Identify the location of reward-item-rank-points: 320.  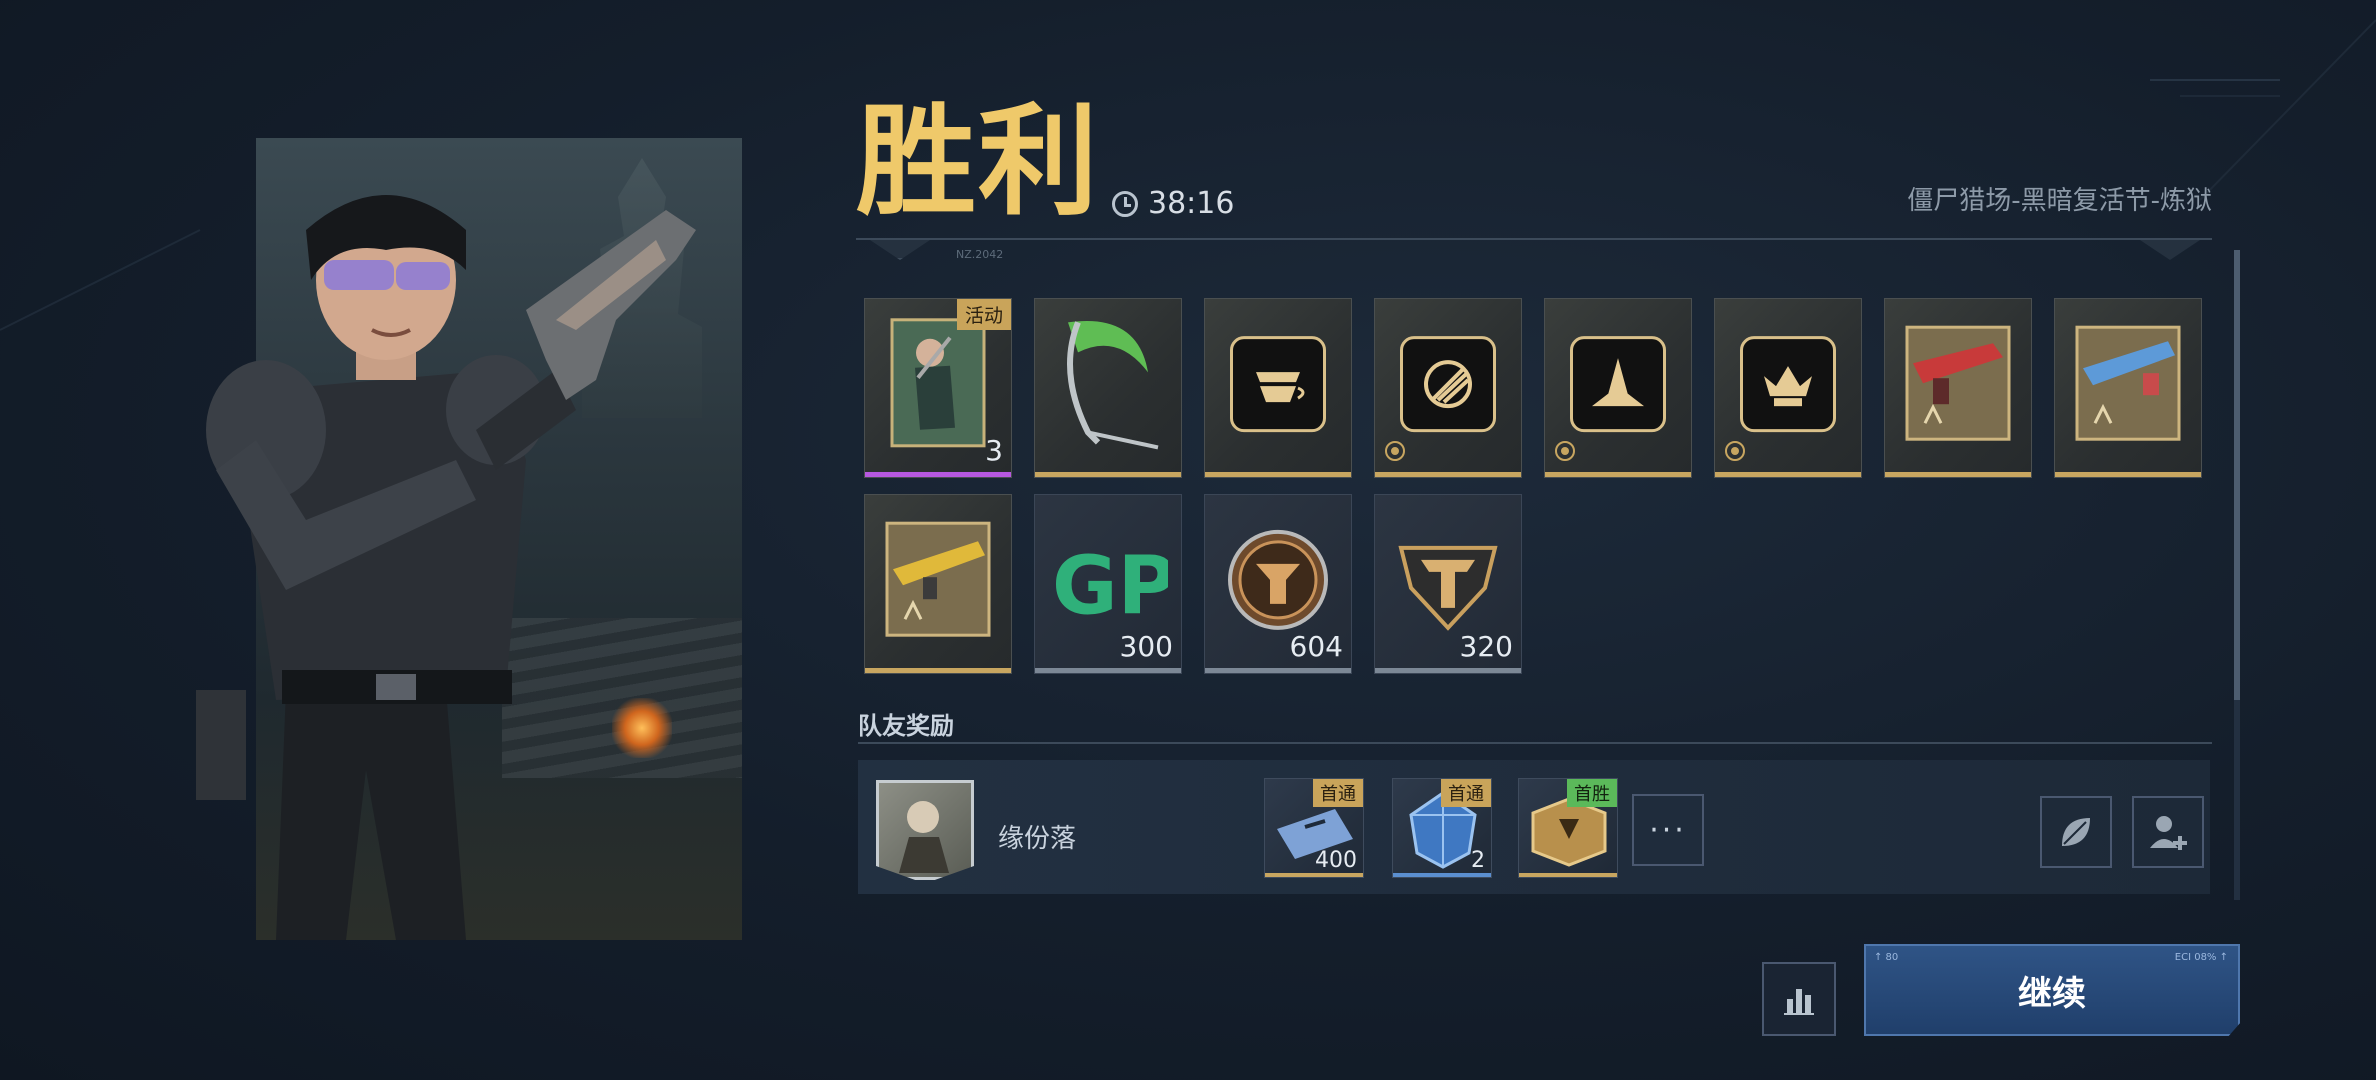
(1448, 584).